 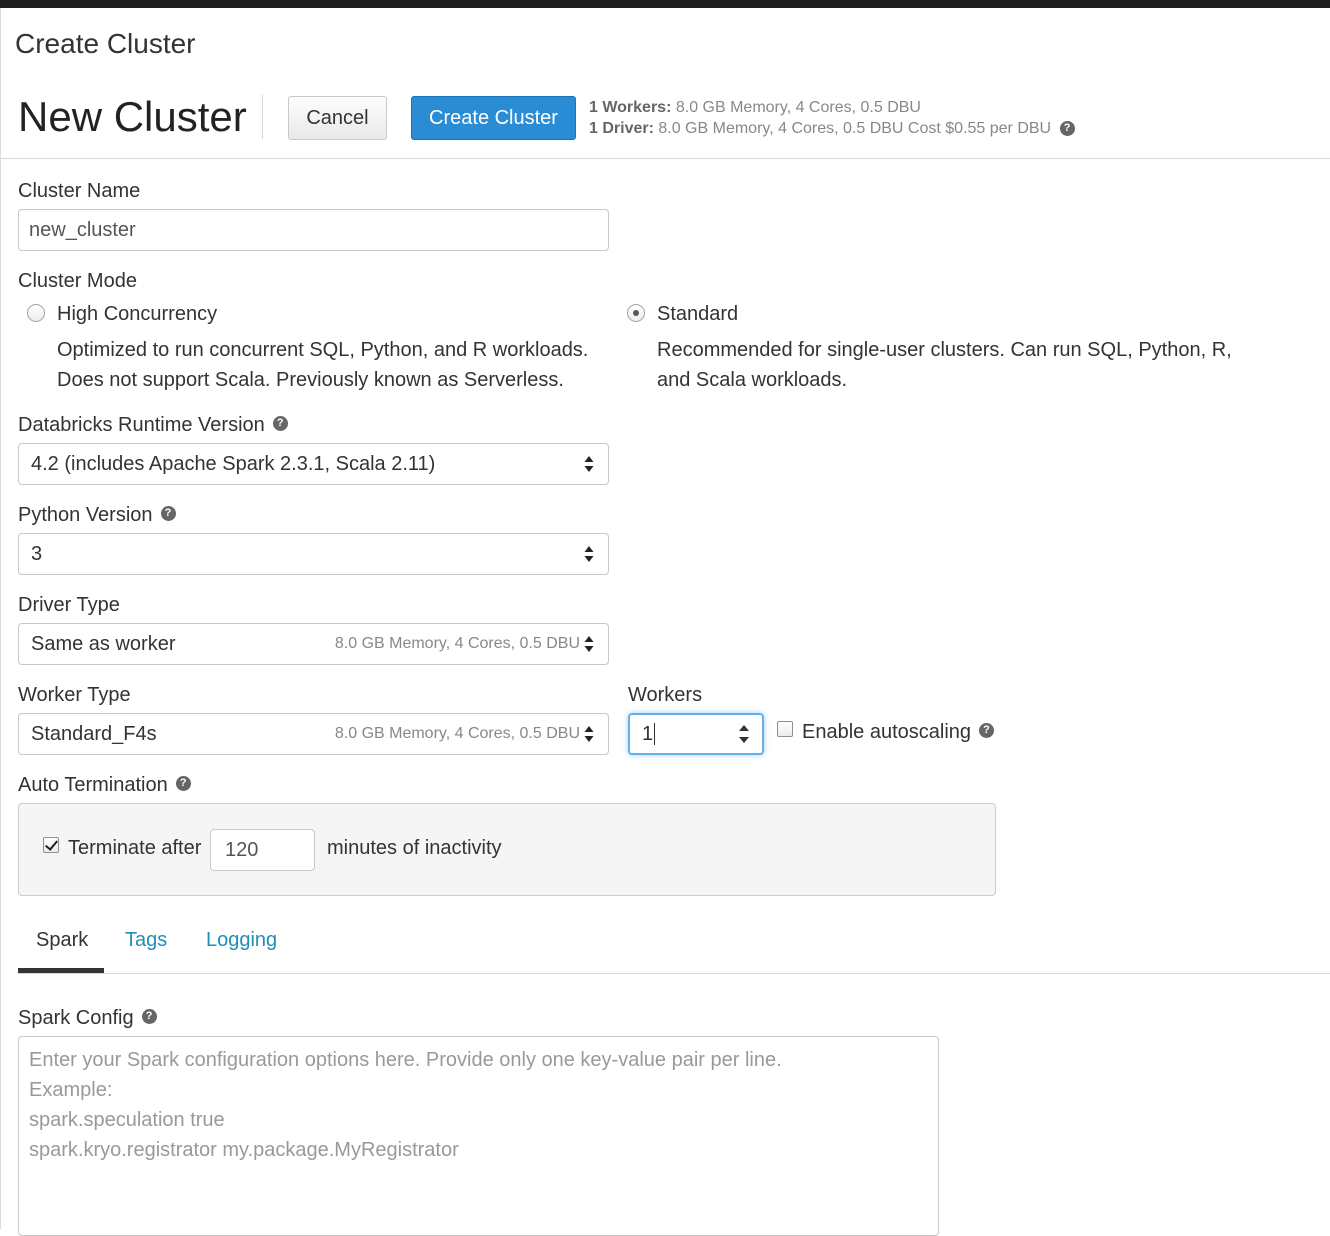 I want to click on left-border, so click(x=0, y=618).